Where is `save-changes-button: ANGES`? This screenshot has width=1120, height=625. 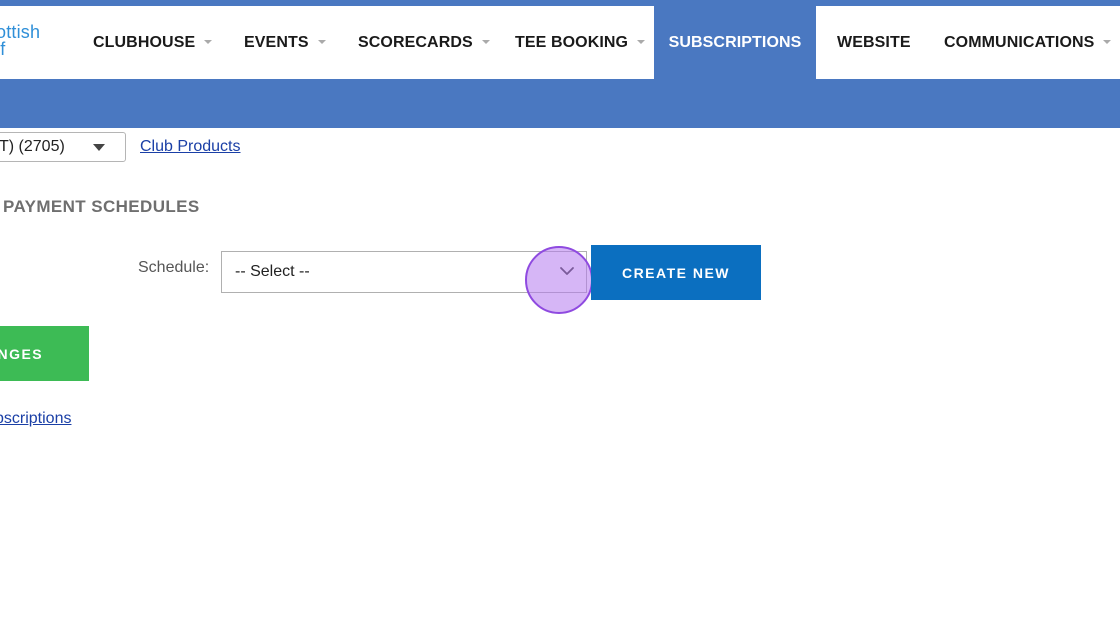 save-changes-button: ANGES is located at coordinates (44, 353).